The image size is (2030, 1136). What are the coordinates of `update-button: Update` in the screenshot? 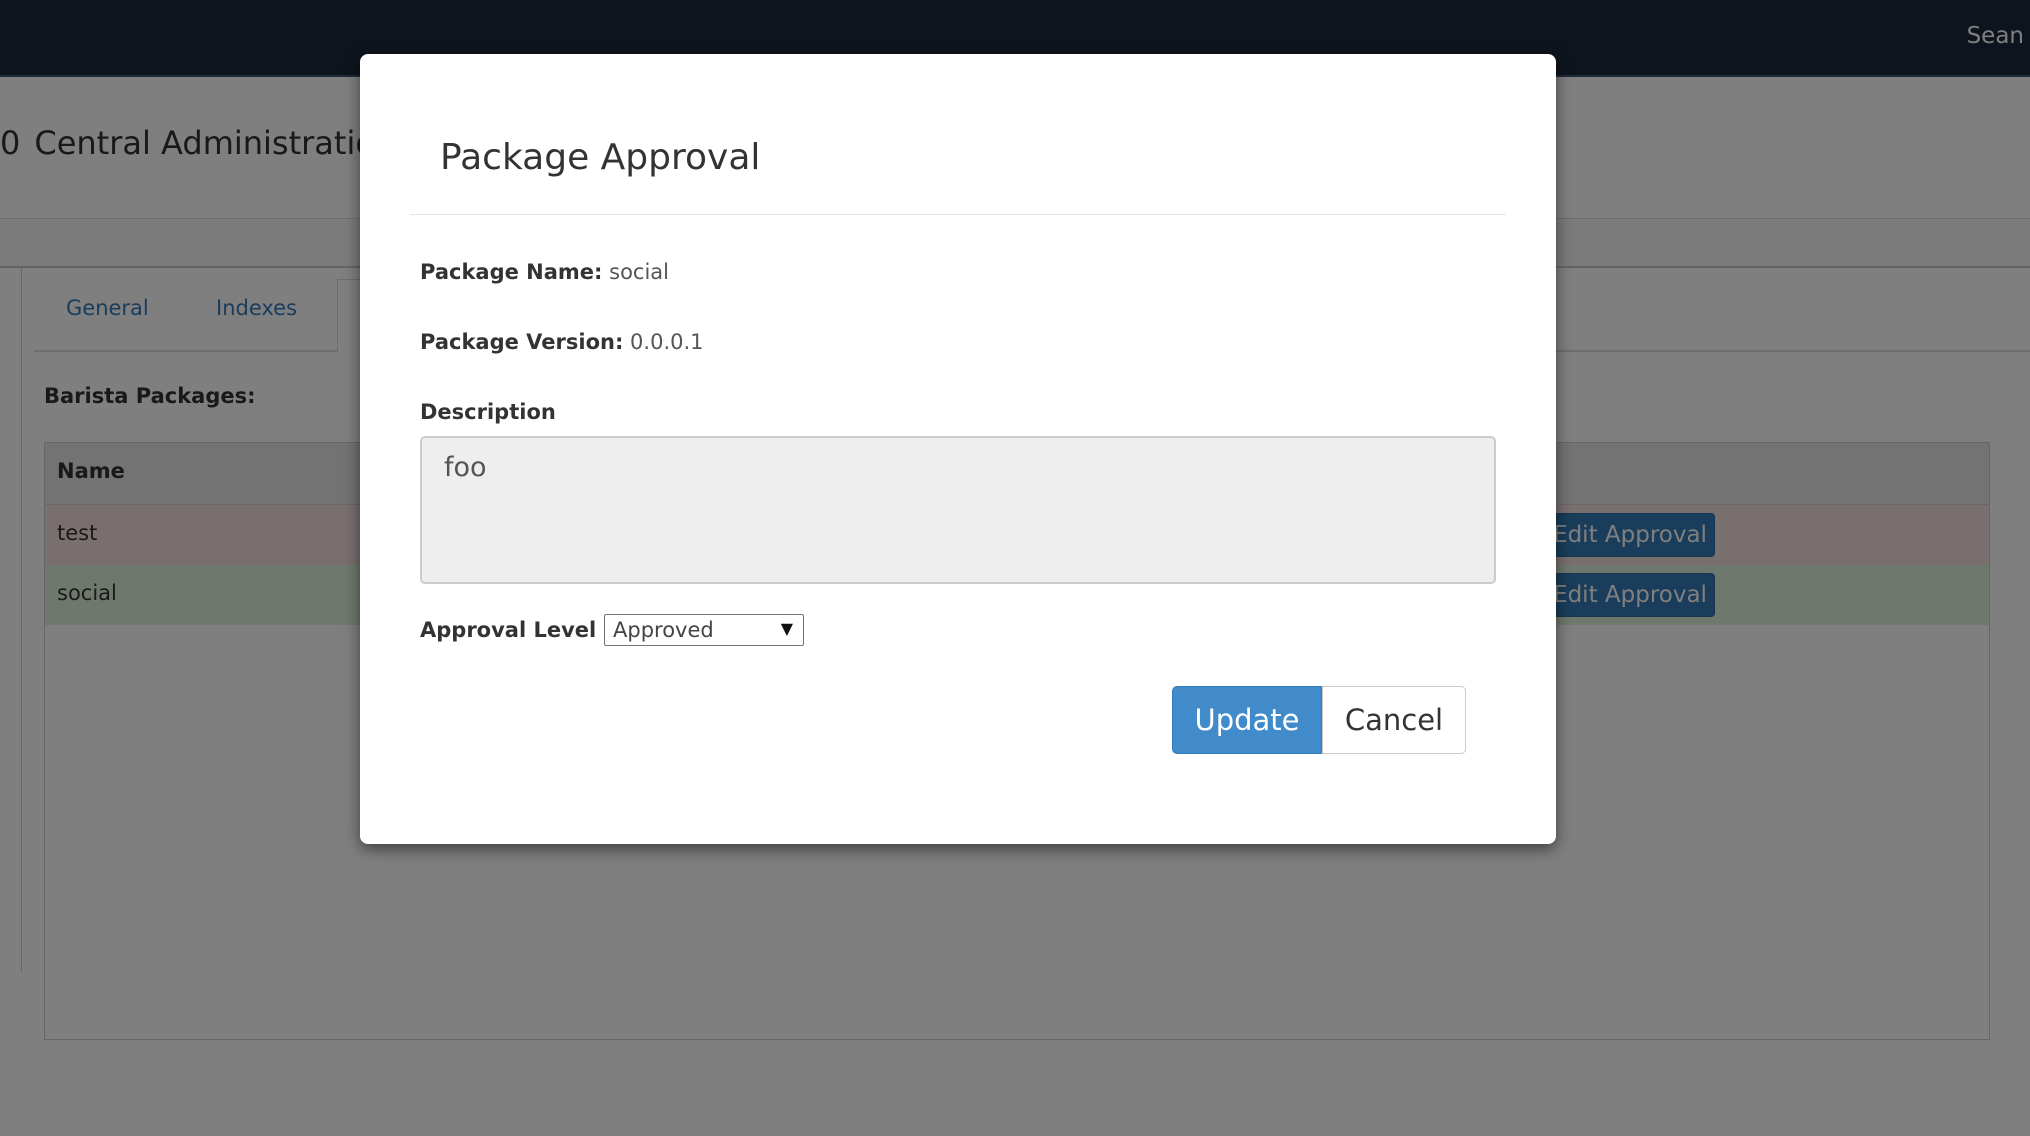 It's located at (1247, 720).